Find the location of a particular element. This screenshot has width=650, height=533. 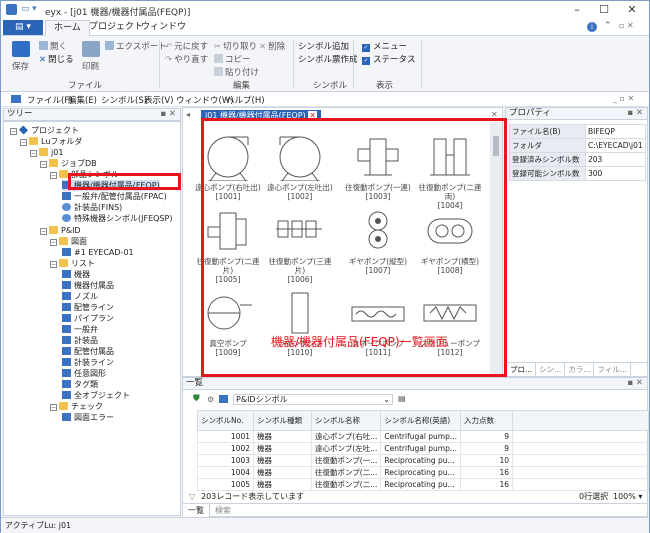

redo-button: ↷ やり直す is located at coordinates (186, 59).